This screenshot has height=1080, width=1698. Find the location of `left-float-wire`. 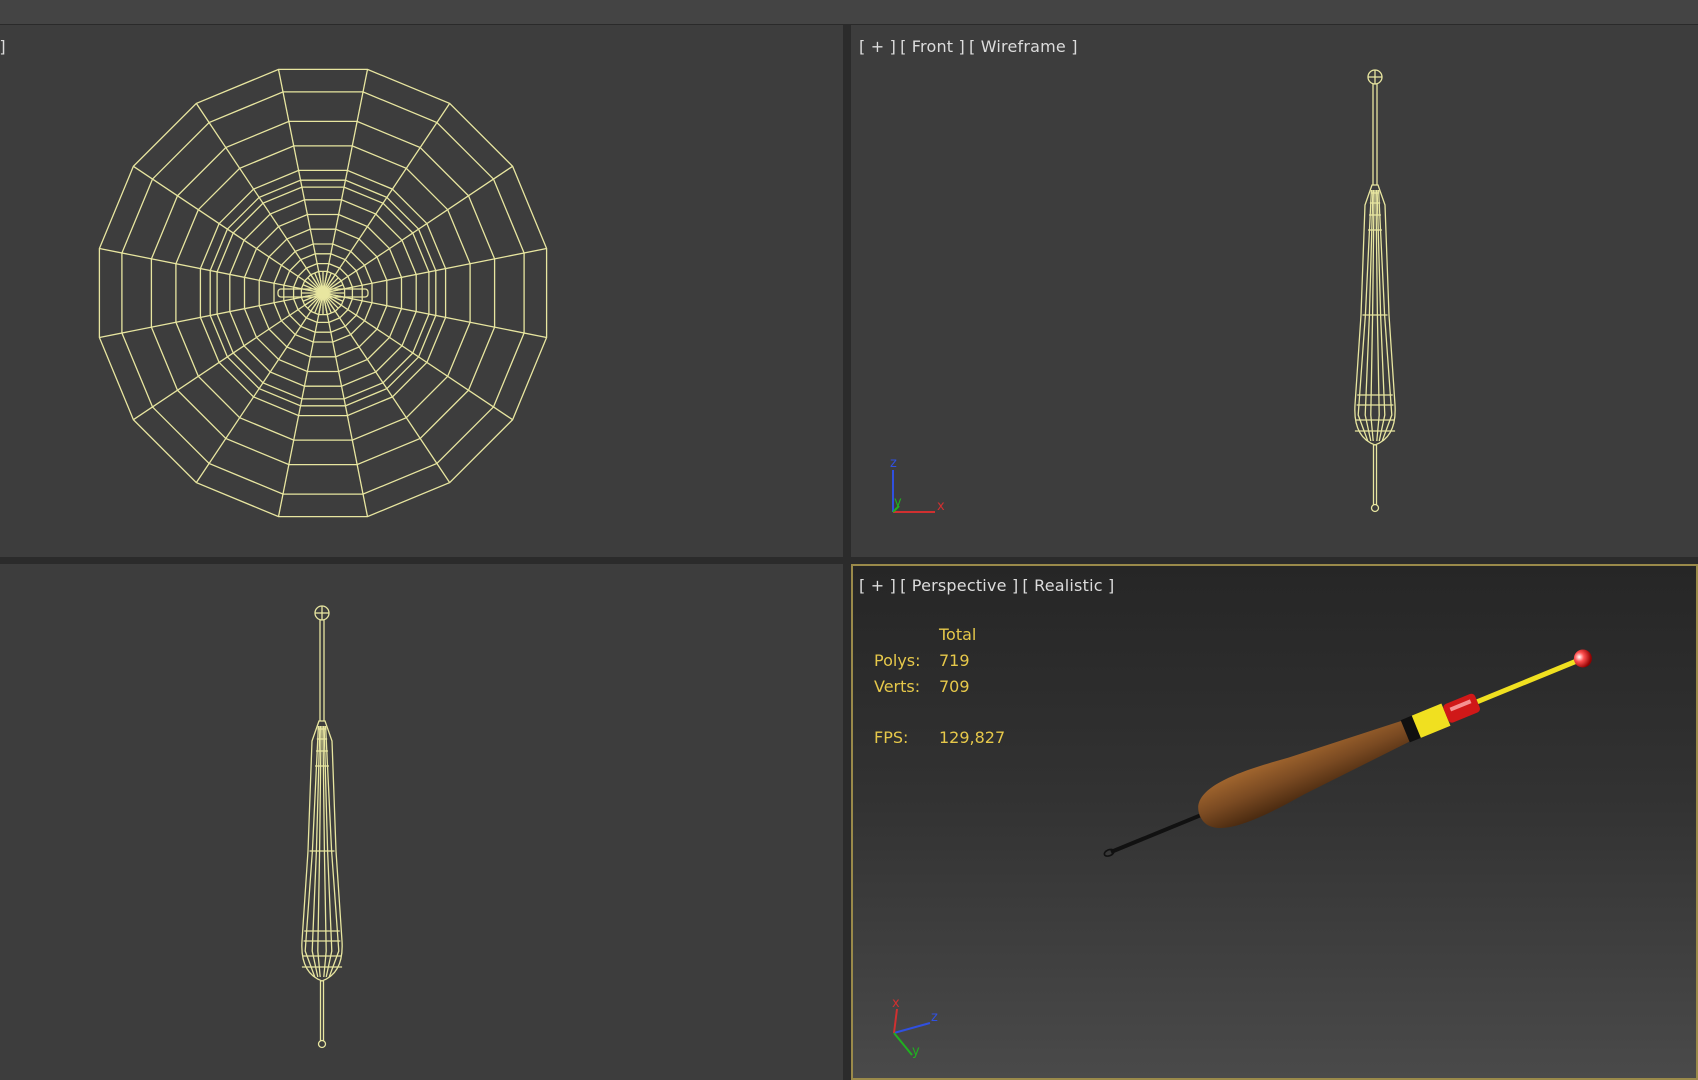

left-float-wire is located at coordinates (322, 827).